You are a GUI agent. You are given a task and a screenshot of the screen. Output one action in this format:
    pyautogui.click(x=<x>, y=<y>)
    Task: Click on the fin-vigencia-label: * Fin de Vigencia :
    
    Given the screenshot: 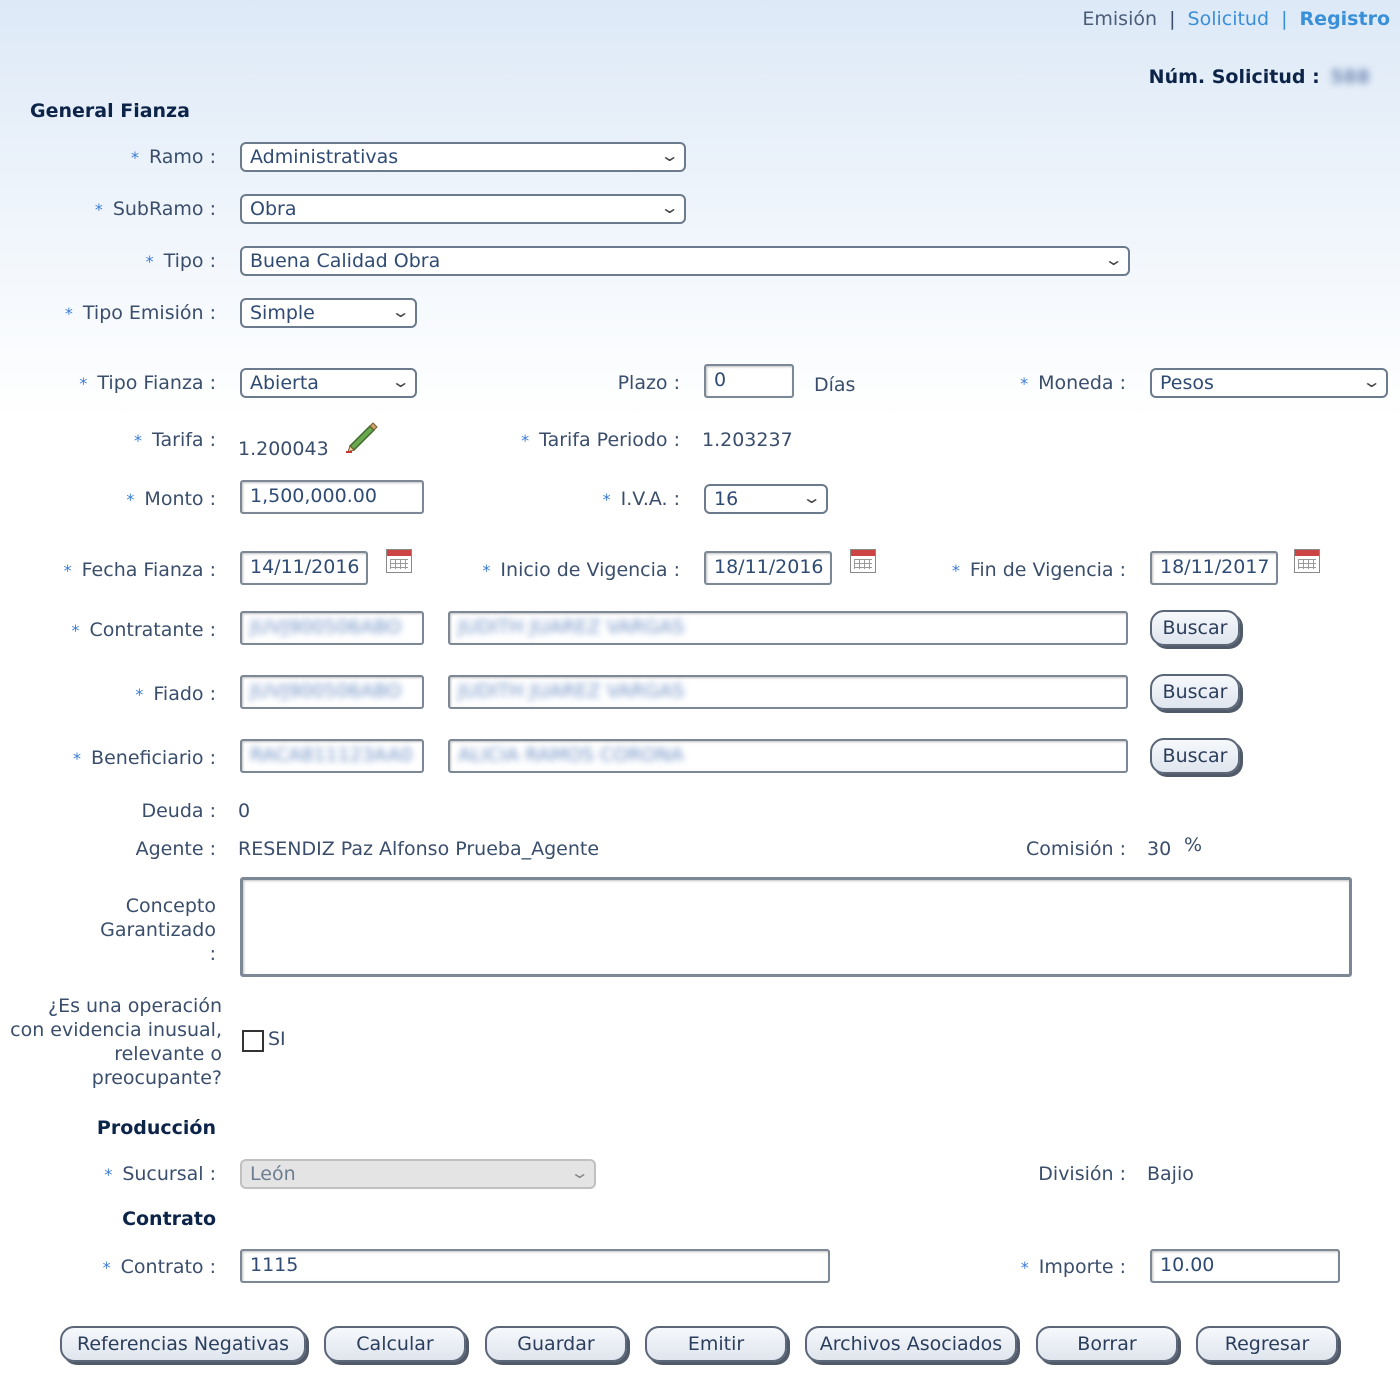 What is the action you would take?
    pyautogui.click(x=1038, y=570)
    